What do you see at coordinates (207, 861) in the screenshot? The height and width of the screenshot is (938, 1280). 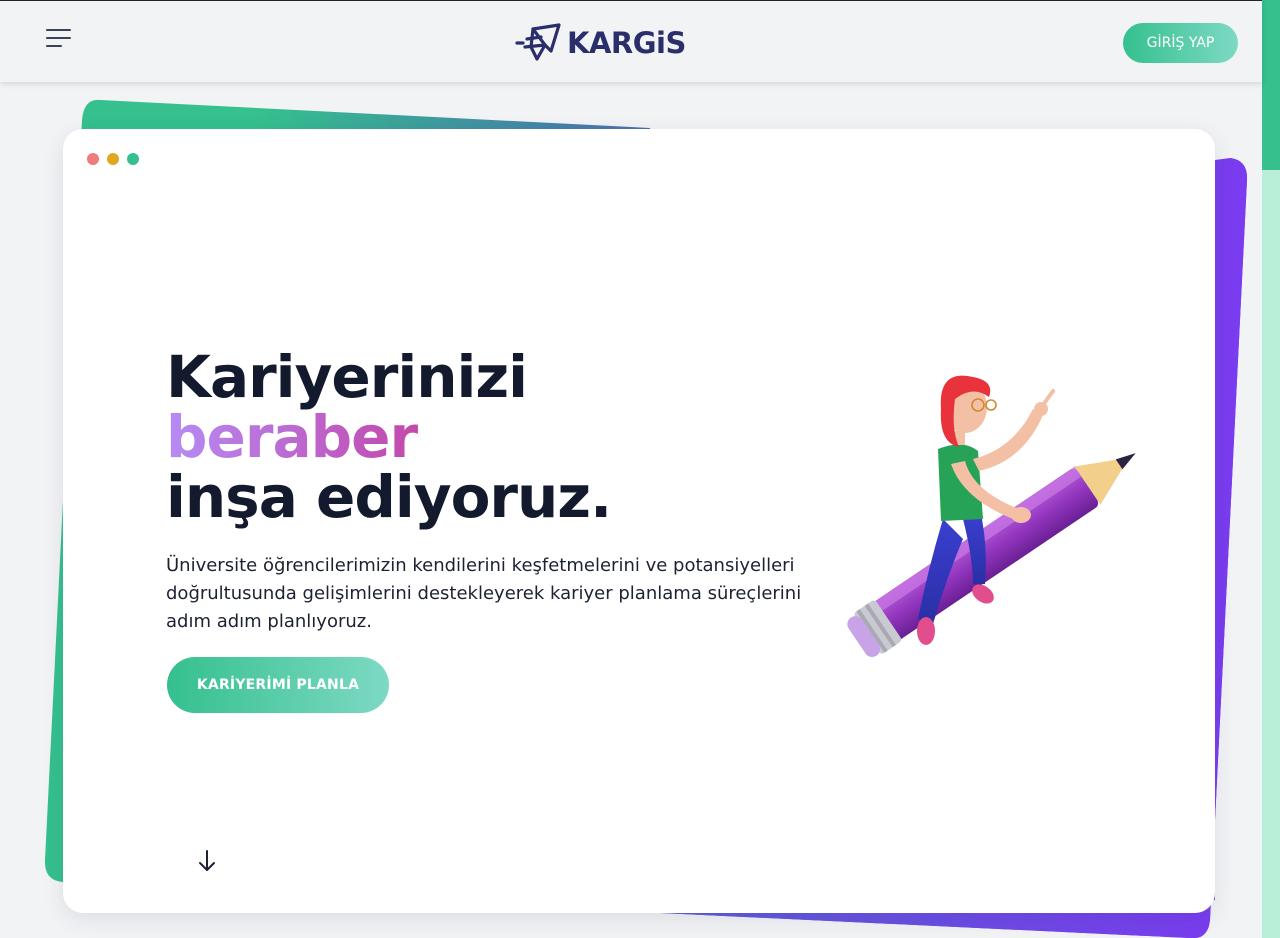 I see `arrow-down-icon` at bounding box center [207, 861].